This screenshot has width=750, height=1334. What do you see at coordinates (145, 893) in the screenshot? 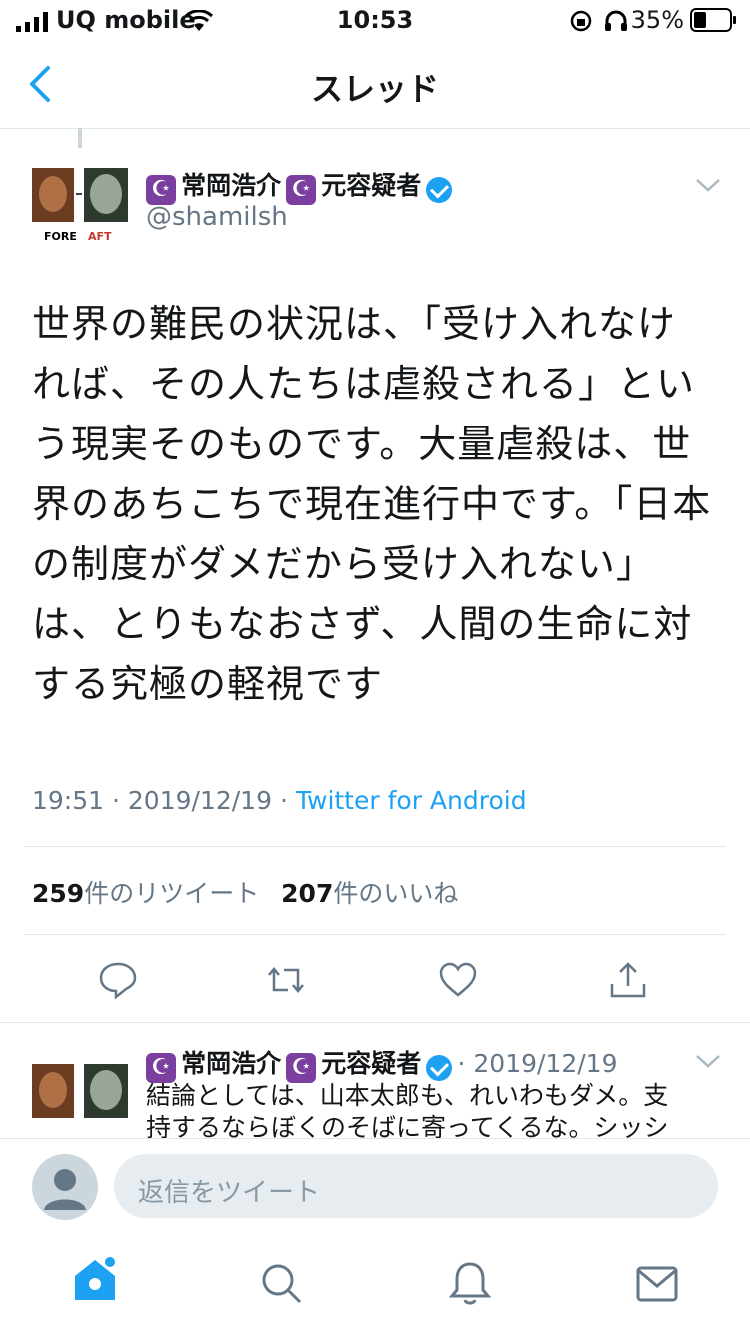
I see `retweet-stat: 259件のリツイート` at bounding box center [145, 893].